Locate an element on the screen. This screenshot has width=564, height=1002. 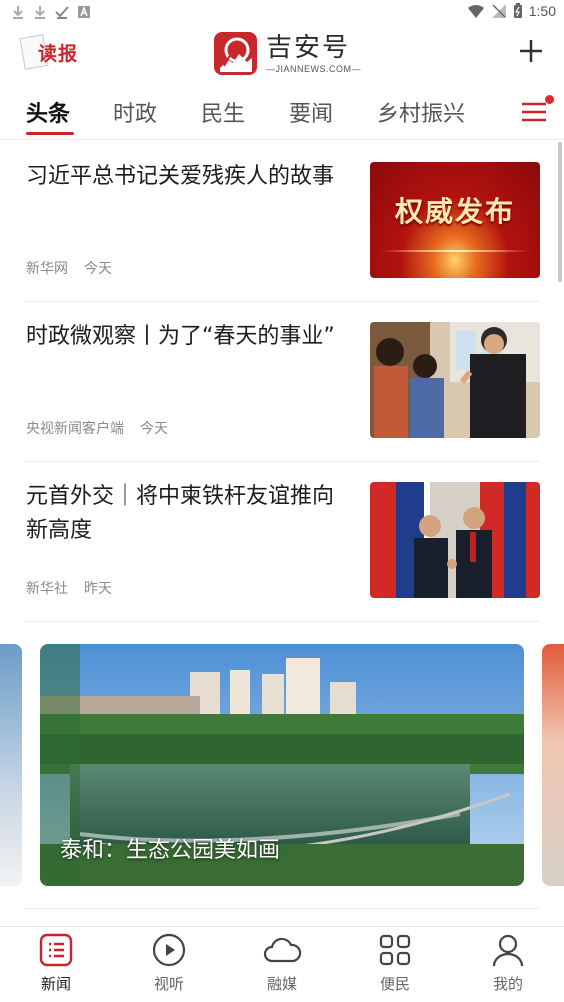
person-icon is located at coordinates (508, 950).